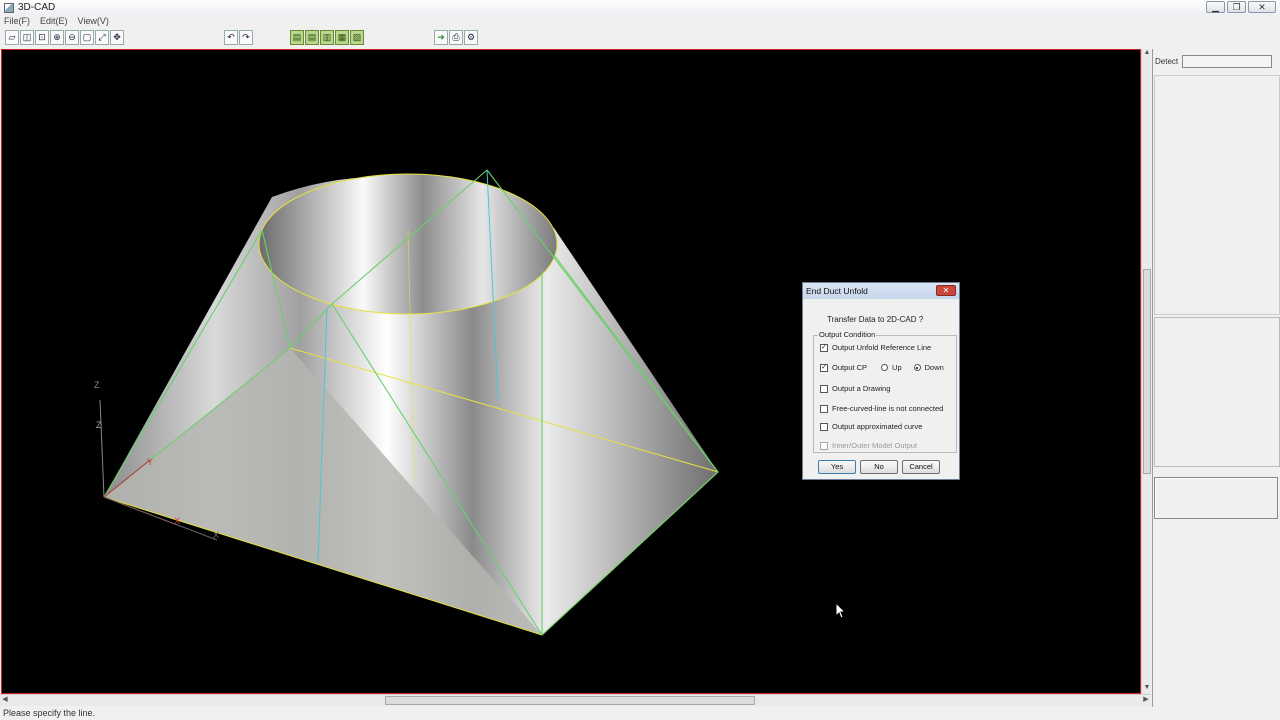  Describe the element at coordinates (37, 7) in the screenshot. I see `window-title: 3D-CAD` at that location.